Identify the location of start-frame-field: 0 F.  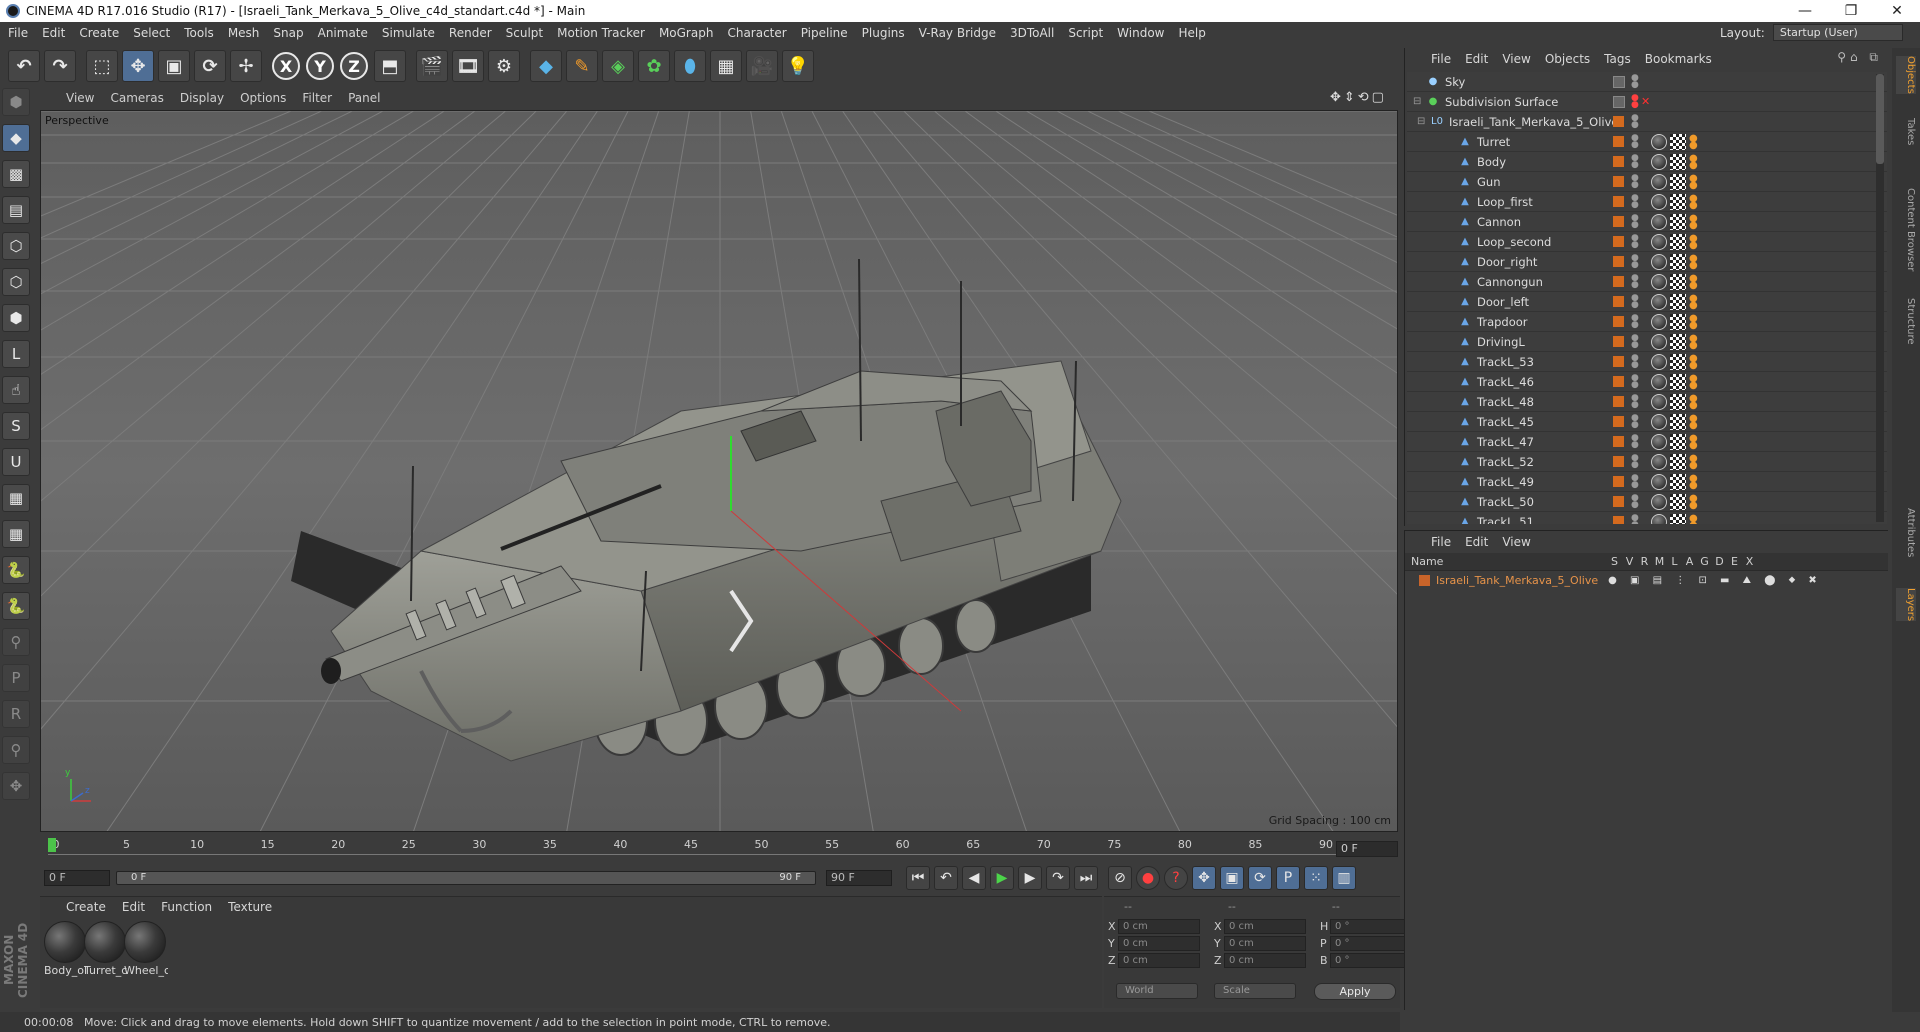
(77, 878).